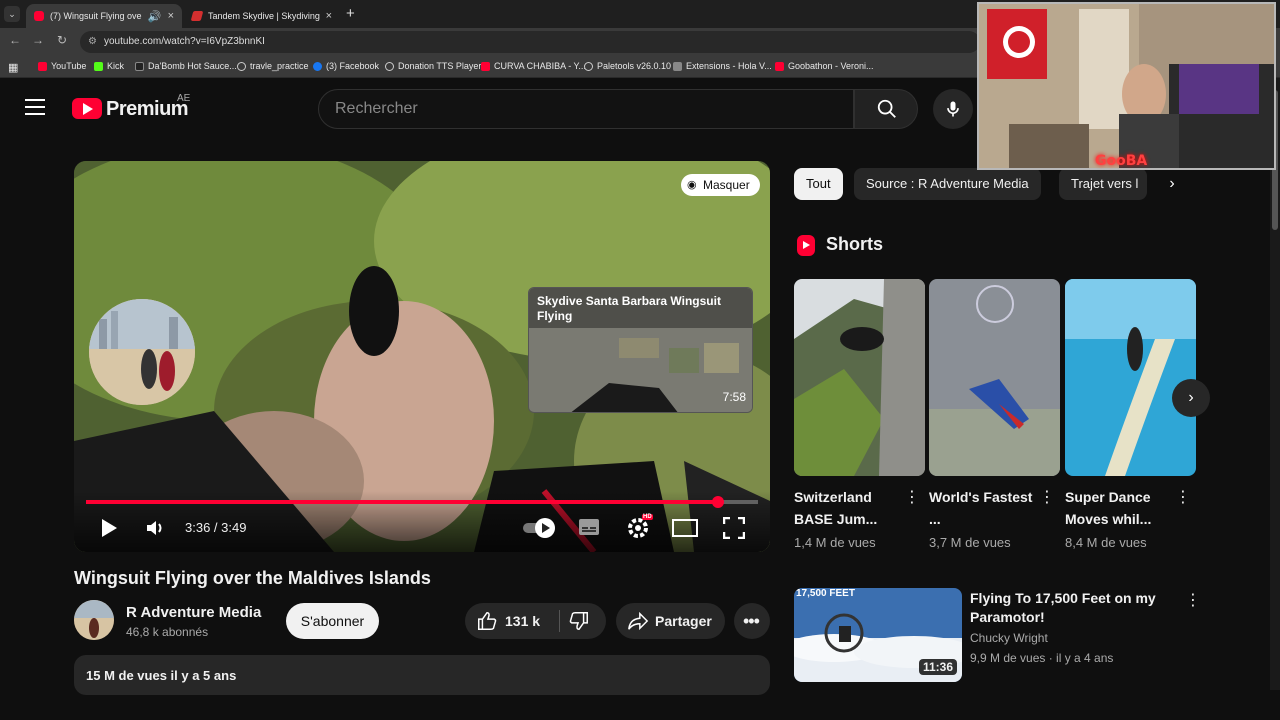 The height and width of the screenshot is (720, 1280). I want to click on chip-trajet: Trajet vers l, so click(1103, 184).